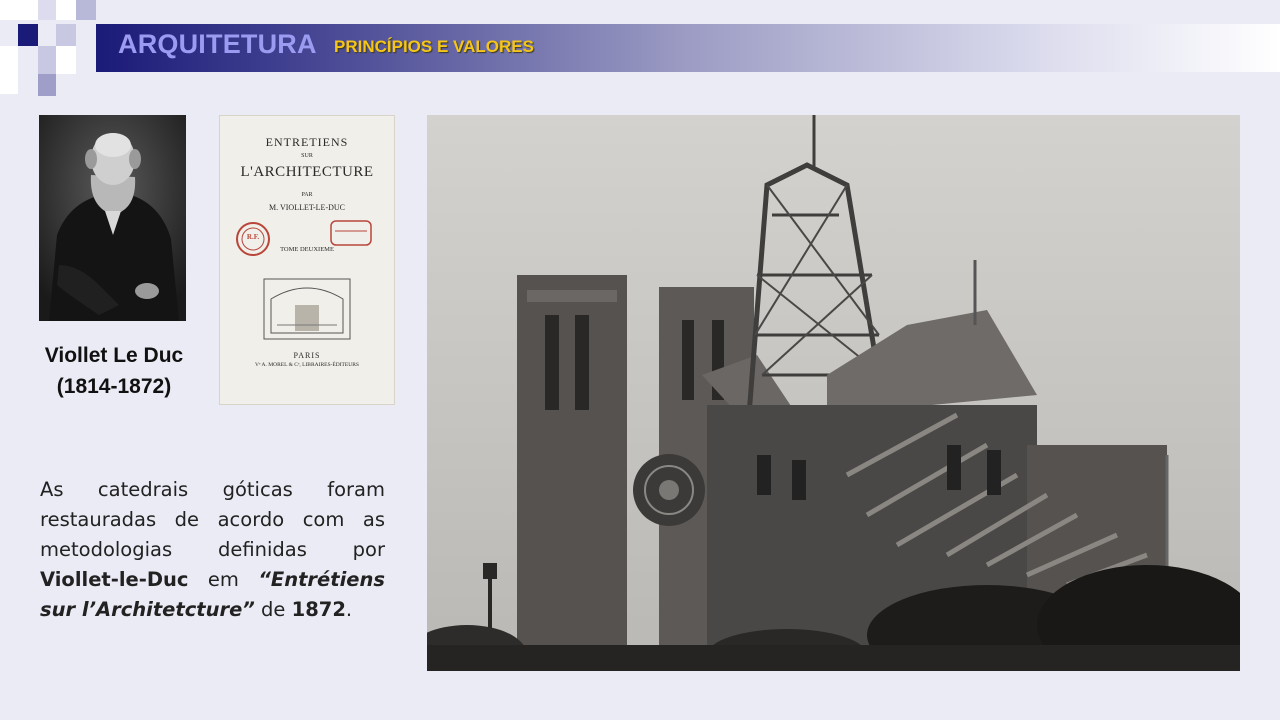  Describe the element at coordinates (223, 579) in the screenshot. I see `body-text-part2: em` at that location.